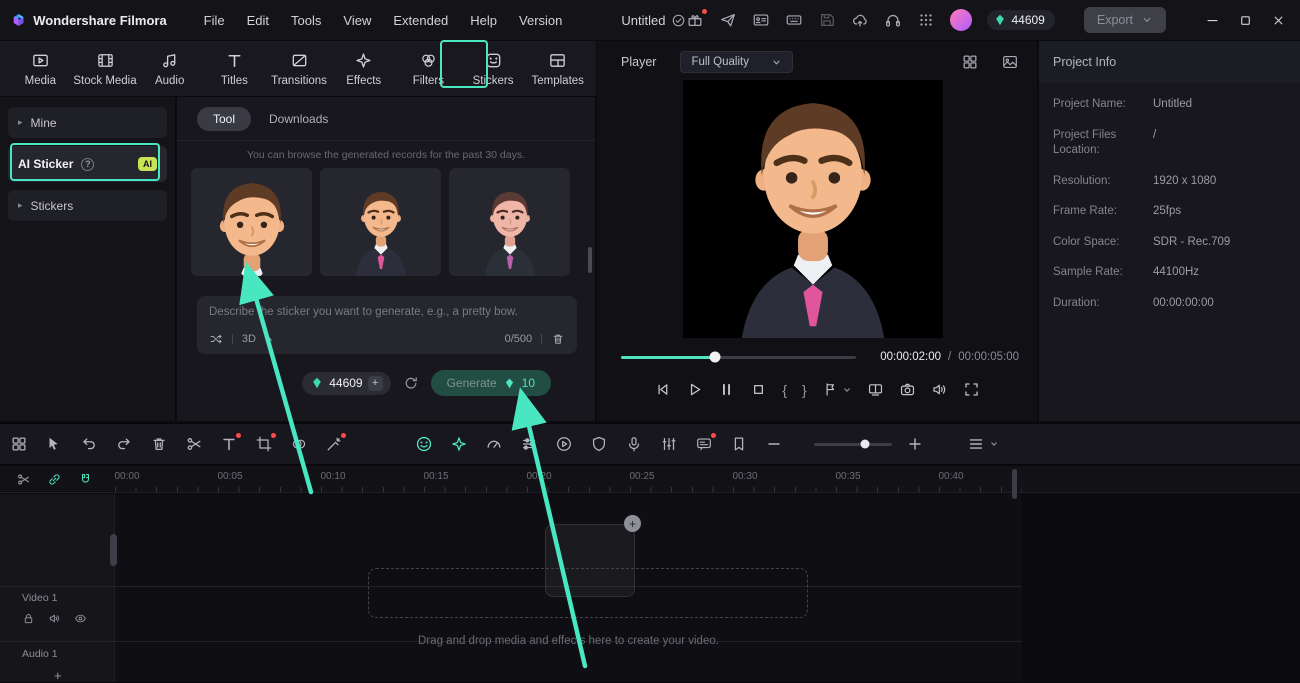 This screenshot has height=683, width=1300. What do you see at coordinates (299, 444) in the screenshot?
I see `blend-icon` at bounding box center [299, 444].